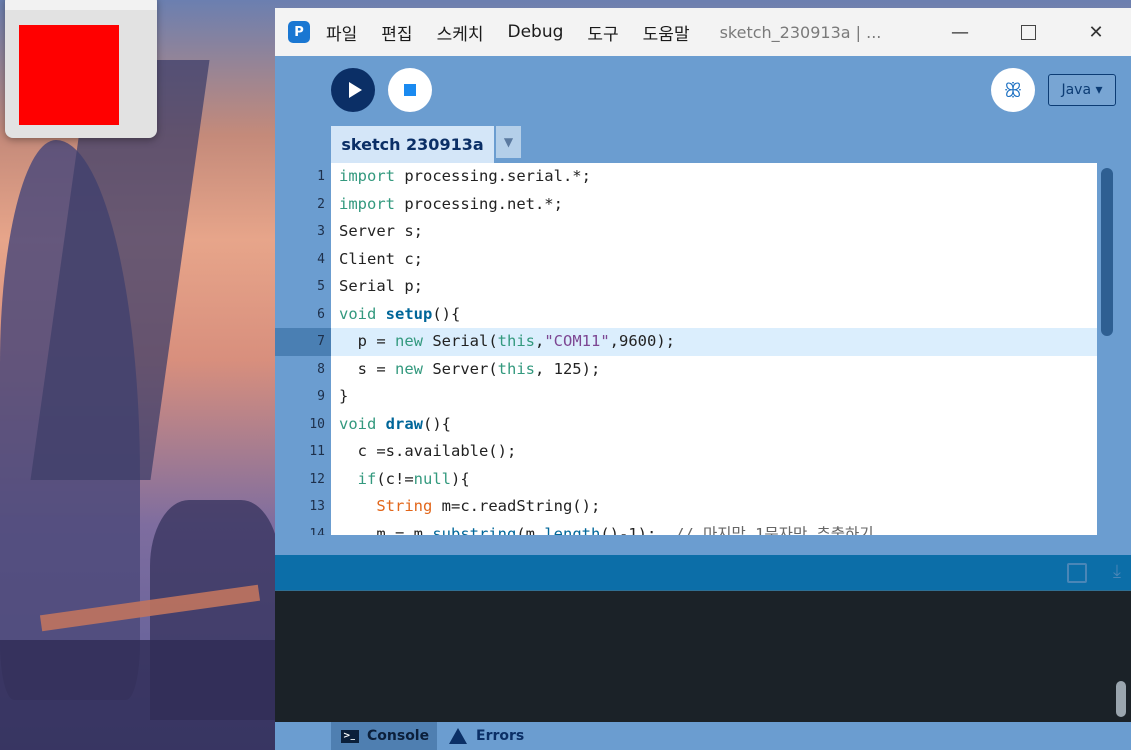 Image resolution: width=1131 pixels, height=750 pixels. Describe the element at coordinates (321, 259) in the screenshot. I see `line-number: 4` at that location.